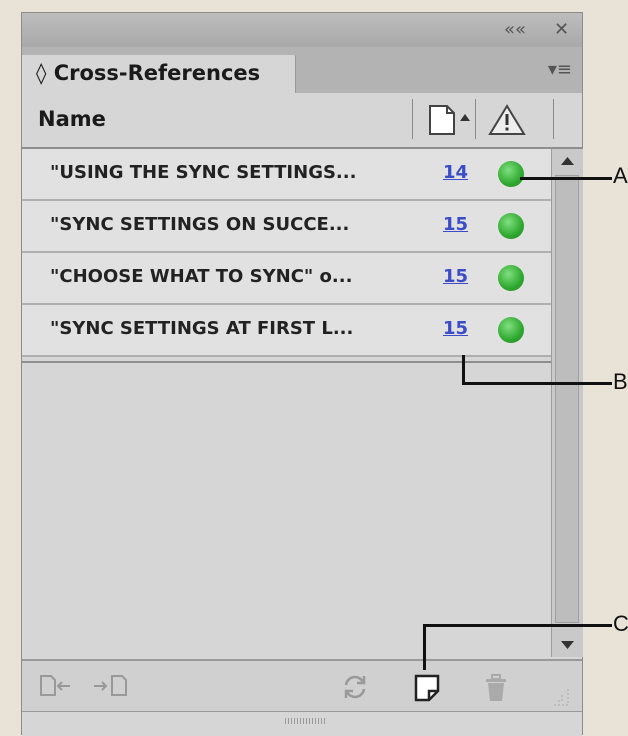  I want to click on callout-a-line, so click(566, 178).